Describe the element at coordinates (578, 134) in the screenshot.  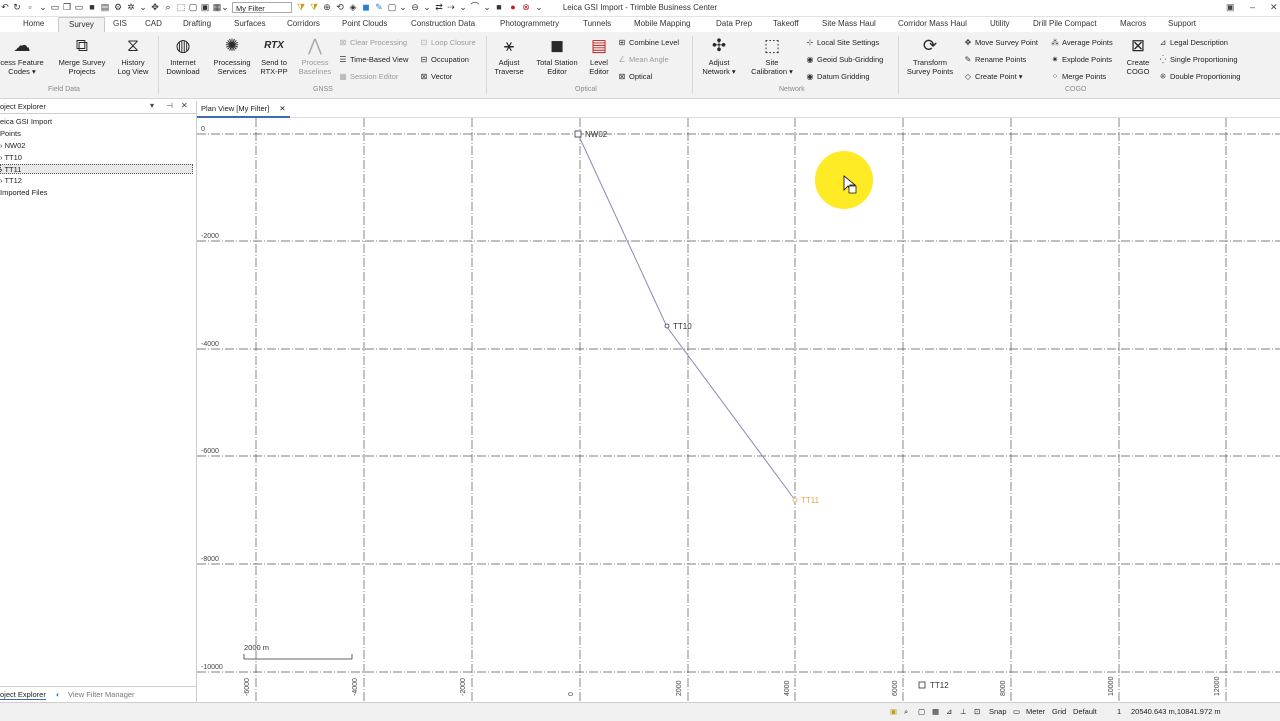
I see `point-marker-nw02` at that location.